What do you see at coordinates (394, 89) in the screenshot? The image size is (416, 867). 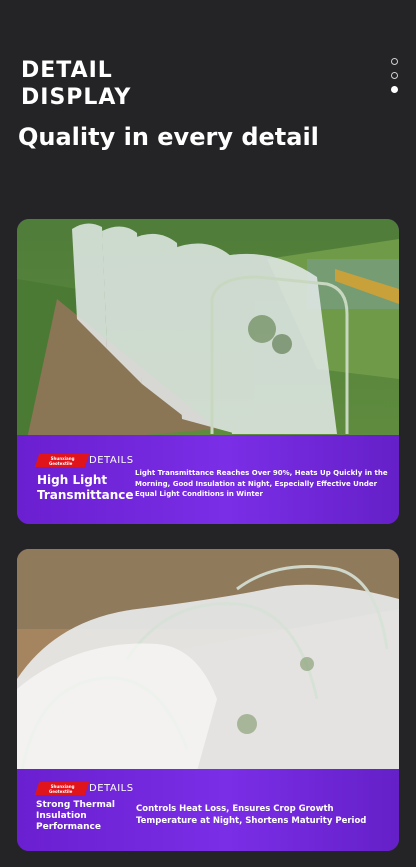 I see `pagination-dot-active` at bounding box center [394, 89].